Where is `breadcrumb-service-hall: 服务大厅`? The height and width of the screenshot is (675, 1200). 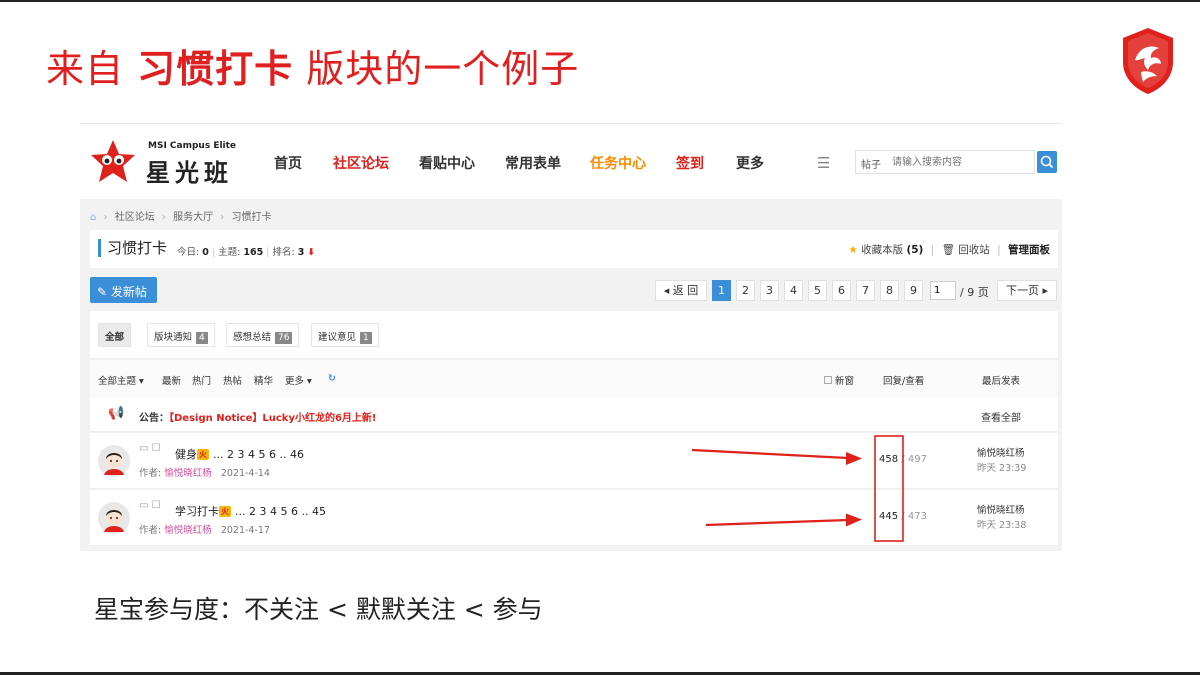
breadcrumb-service-hall: 服务大厅 is located at coordinates (193, 217).